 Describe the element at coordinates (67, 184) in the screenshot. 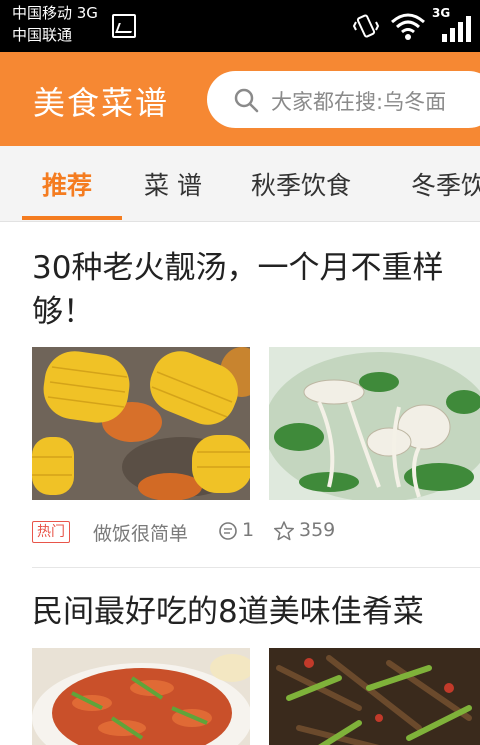

I see `tab-recommended: 推荐` at that location.